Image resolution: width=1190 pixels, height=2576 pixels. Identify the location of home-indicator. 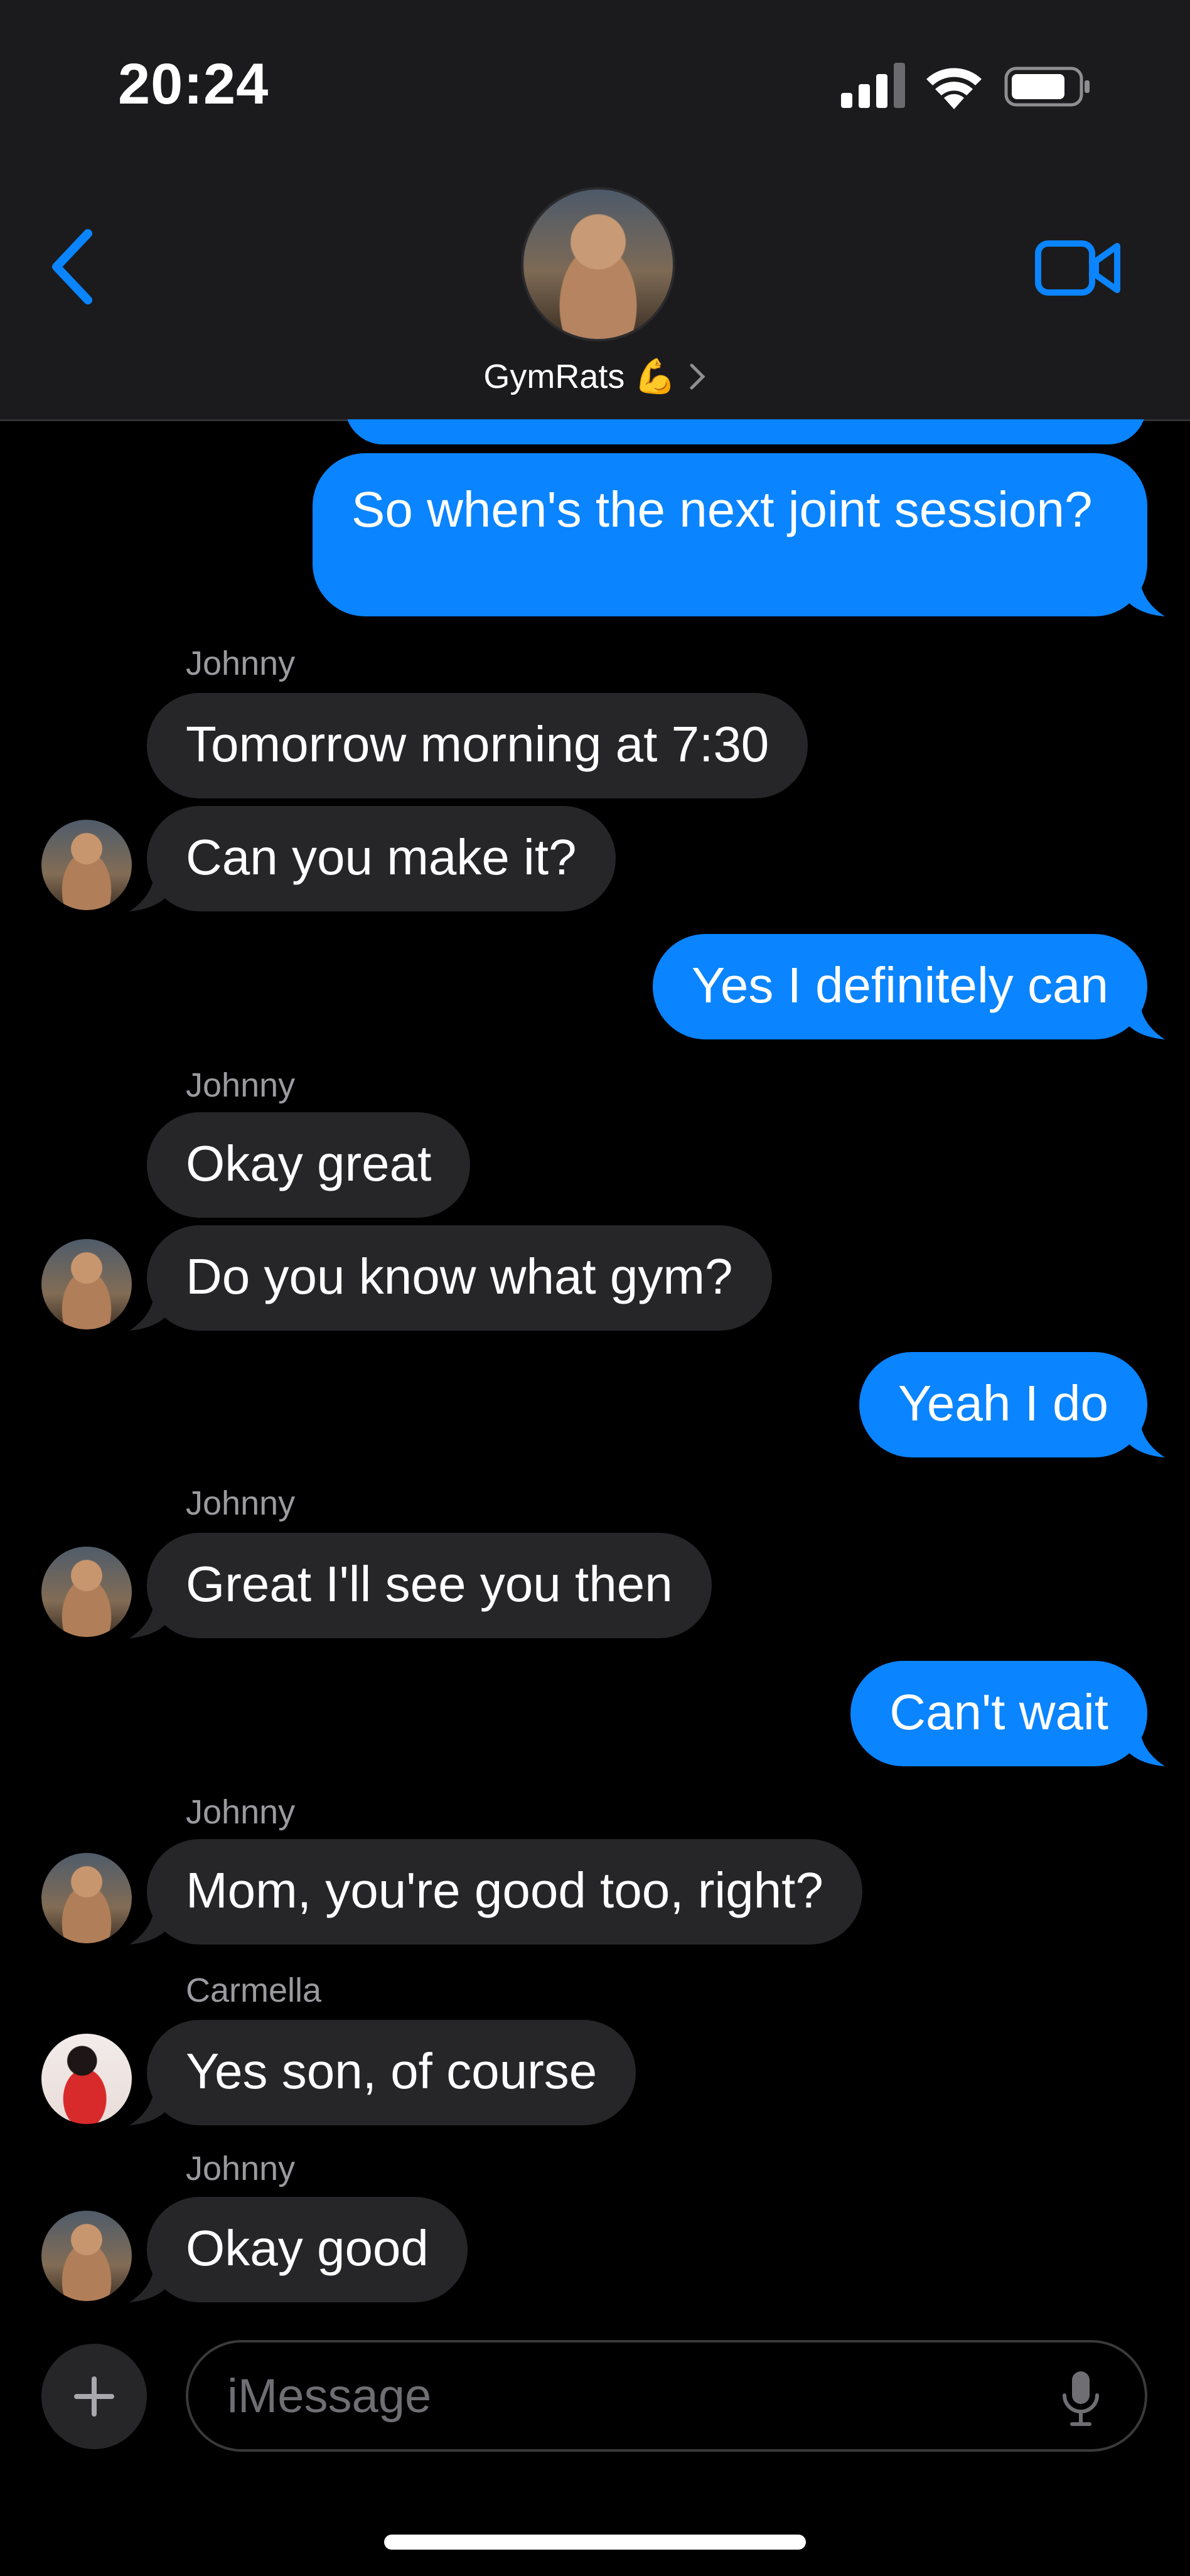
(595, 2542).